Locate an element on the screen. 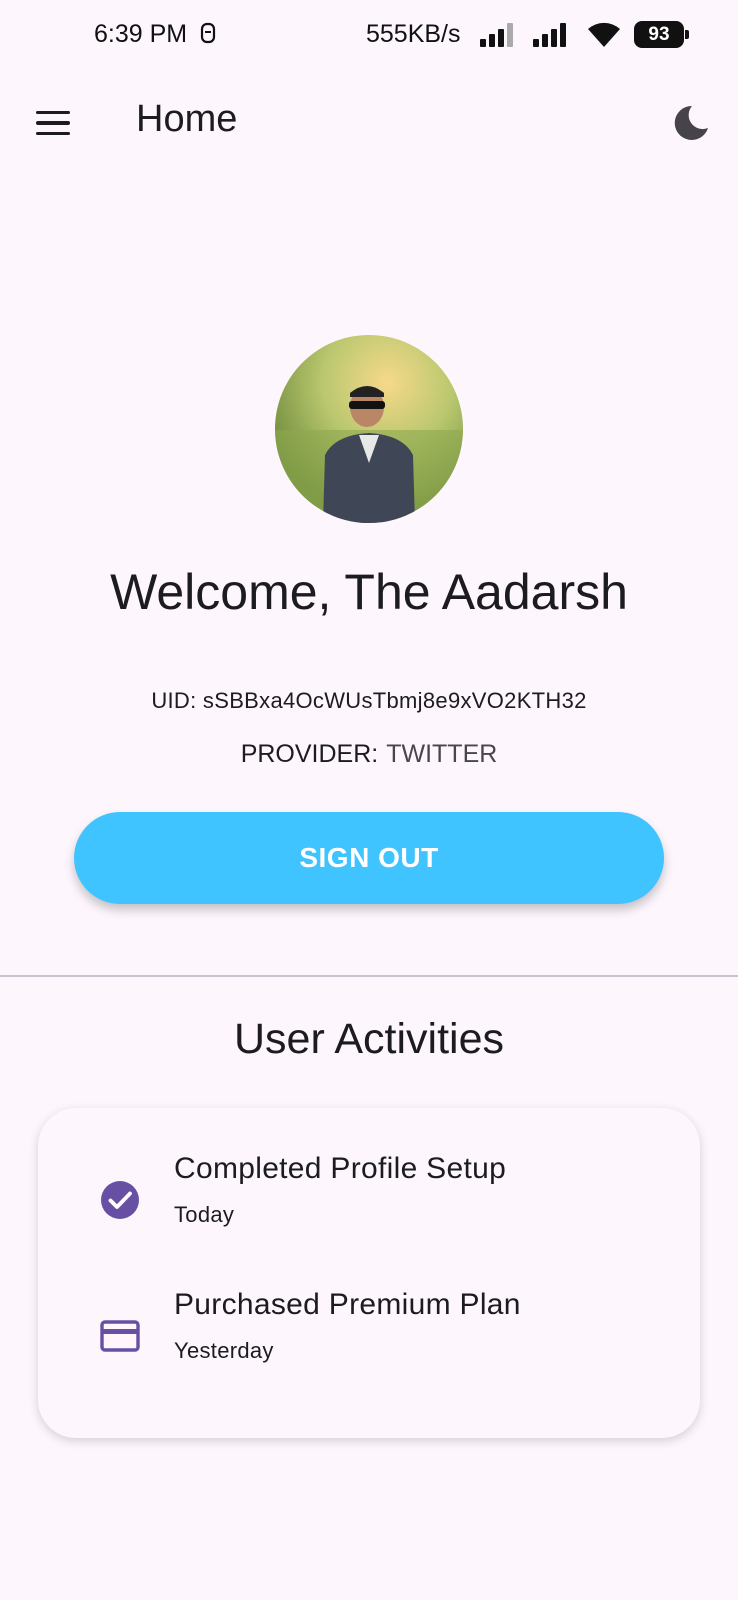 This screenshot has width=738, height=1600. battery-indicator: 93 is located at coordinates (661, 34).